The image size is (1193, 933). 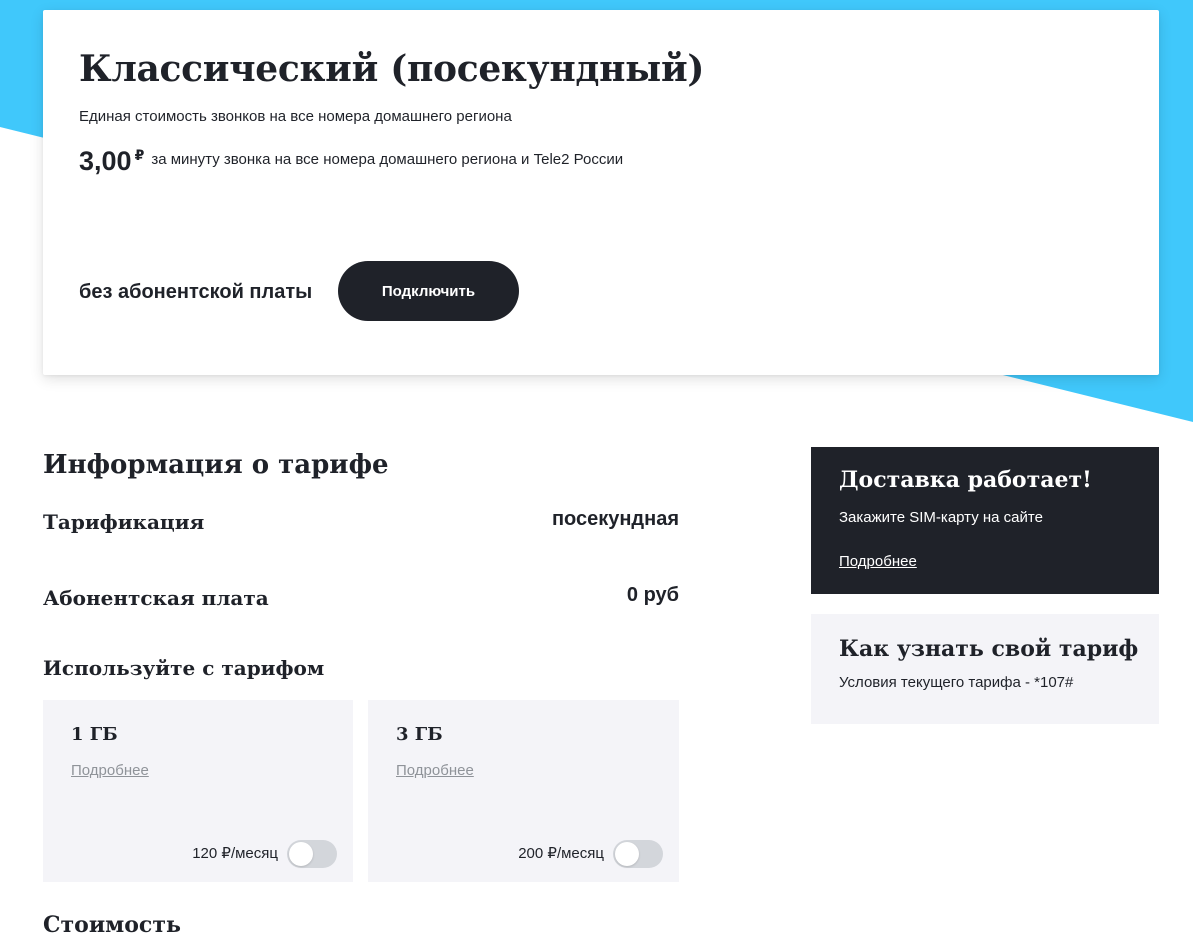 What do you see at coordinates (561, 853) in the screenshot?
I see `addon-price: 200 ₽/месяц` at bounding box center [561, 853].